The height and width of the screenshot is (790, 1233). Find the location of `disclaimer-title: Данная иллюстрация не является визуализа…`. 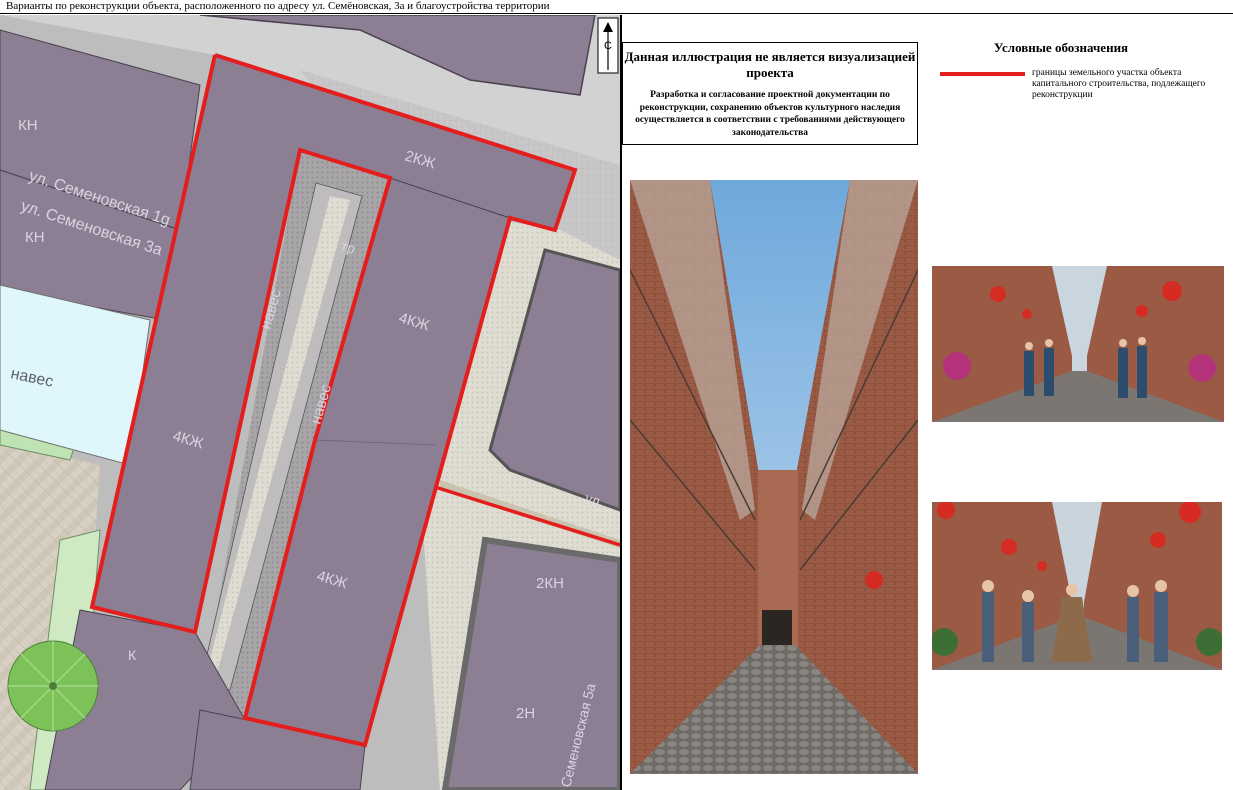

disclaimer-title: Данная иллюстрация не является визуализа… is located at coordinates (770, 64).